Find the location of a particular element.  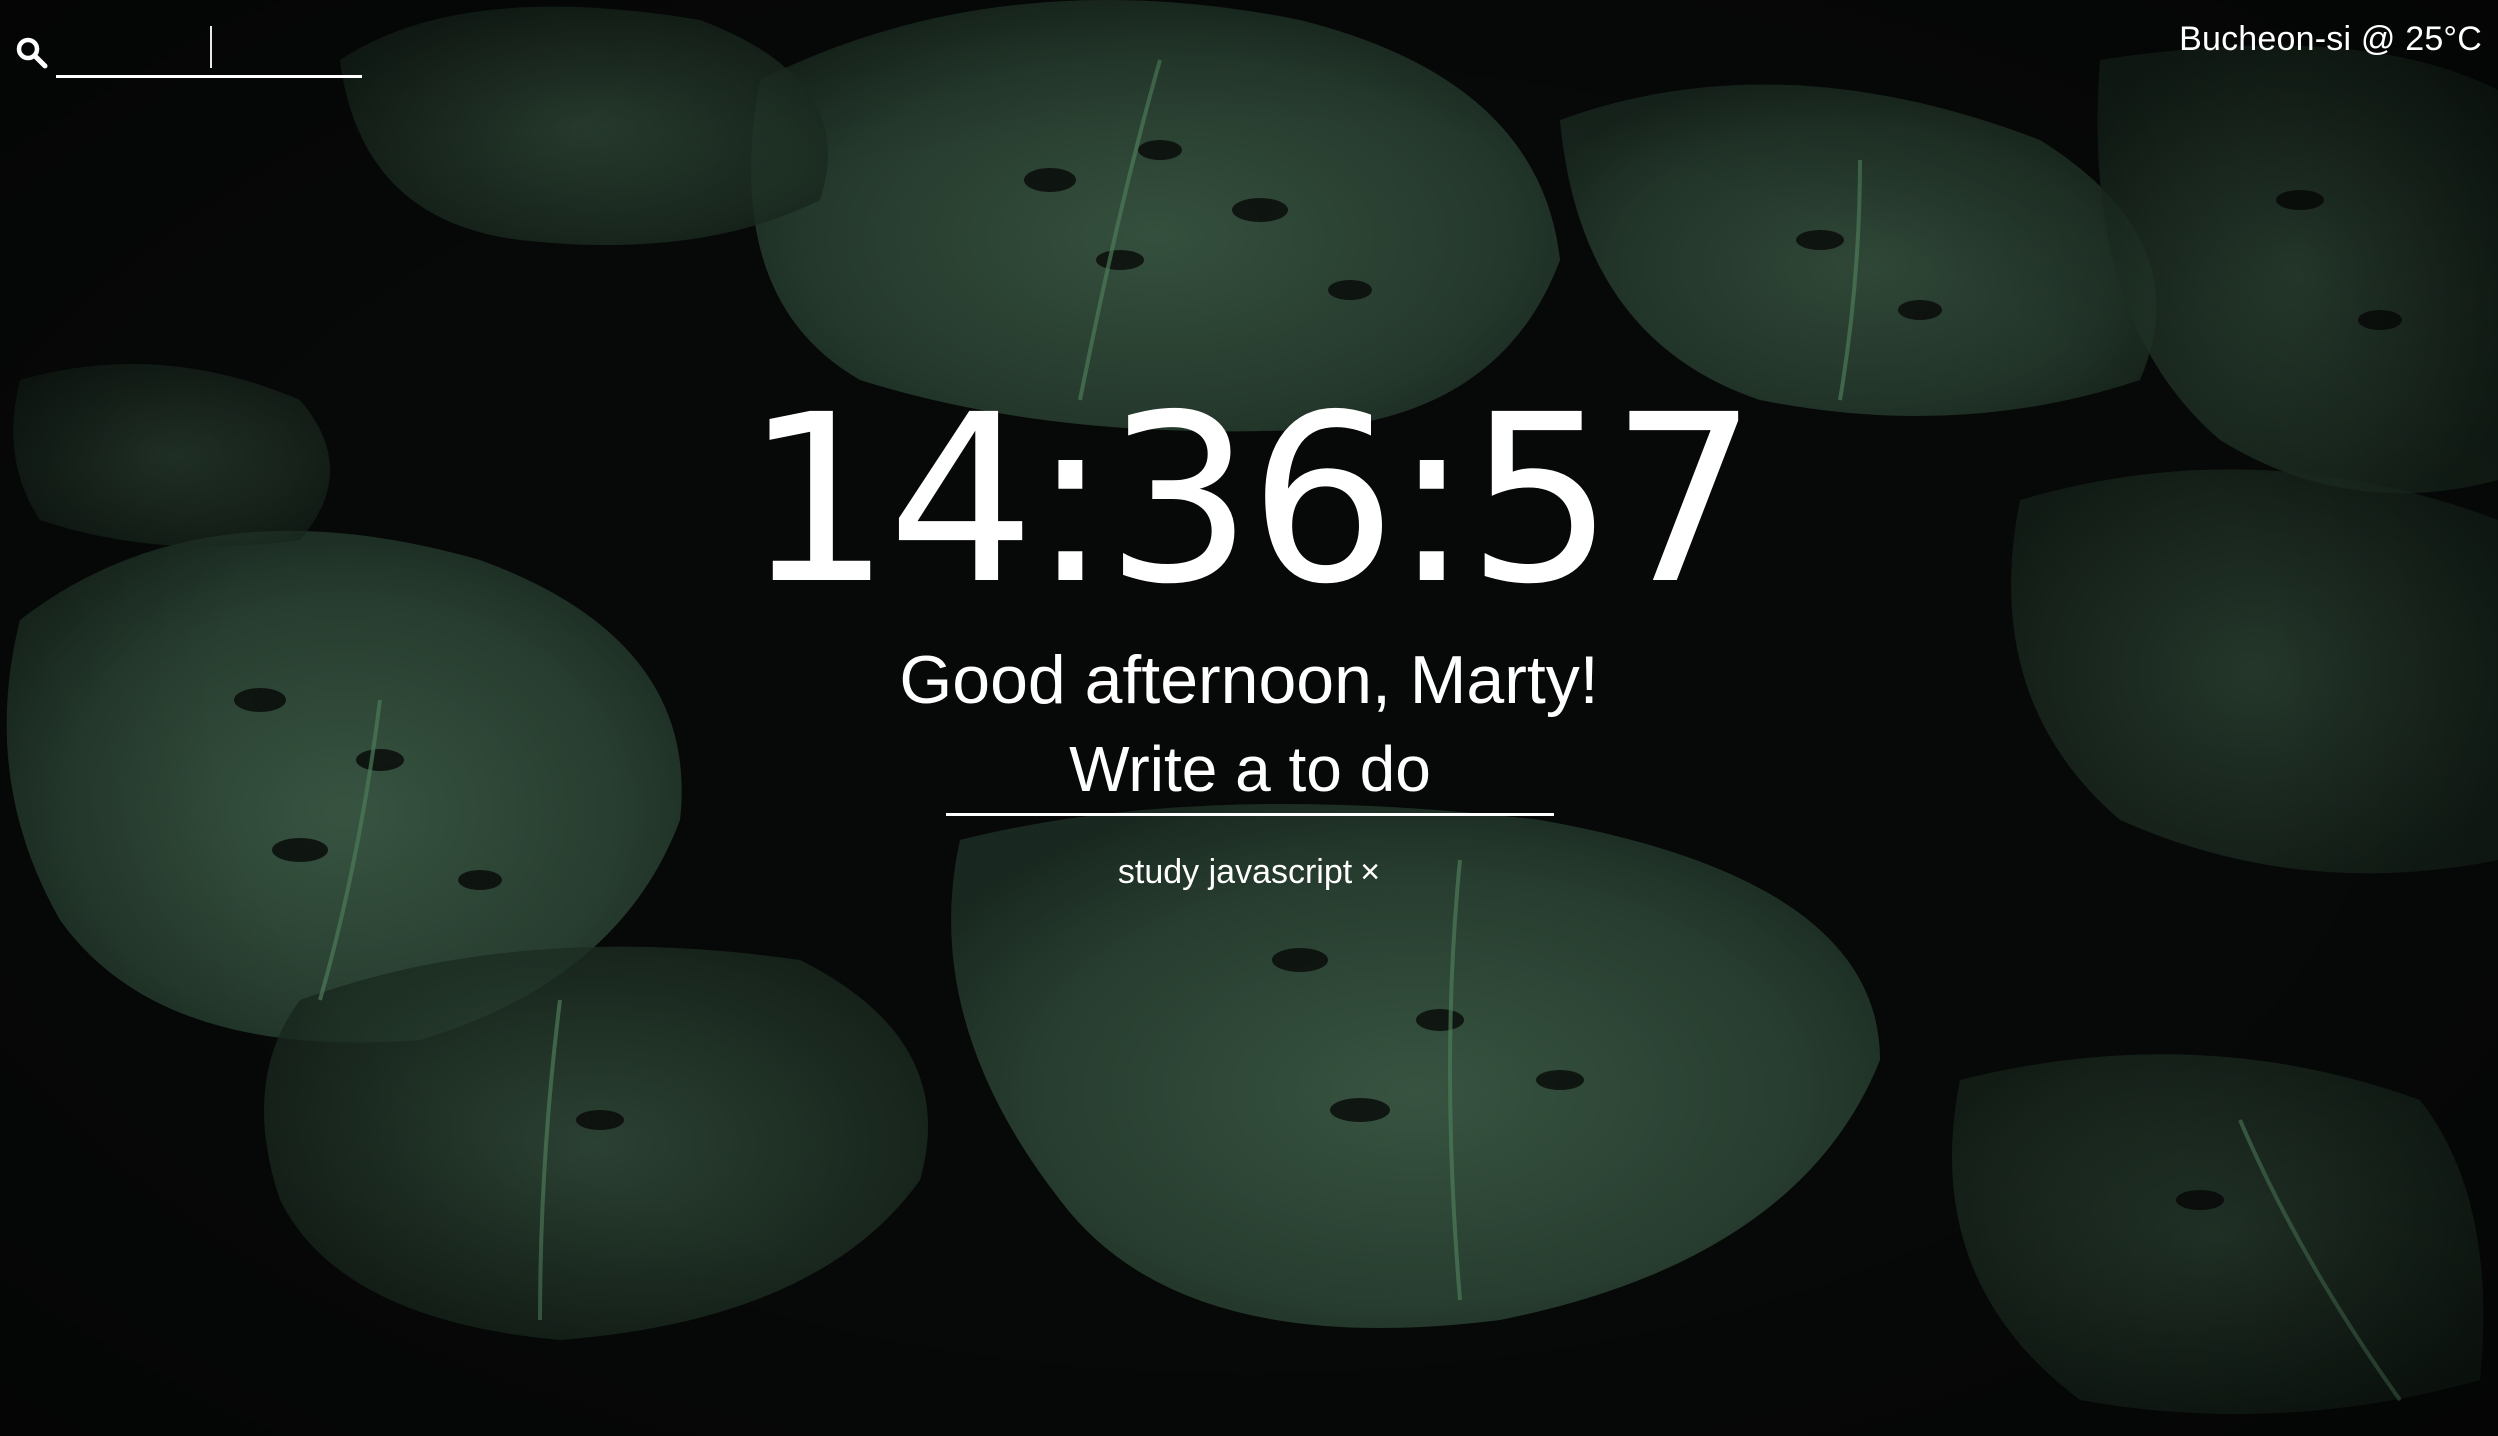

search-bar is located at coordinates (188, 53).